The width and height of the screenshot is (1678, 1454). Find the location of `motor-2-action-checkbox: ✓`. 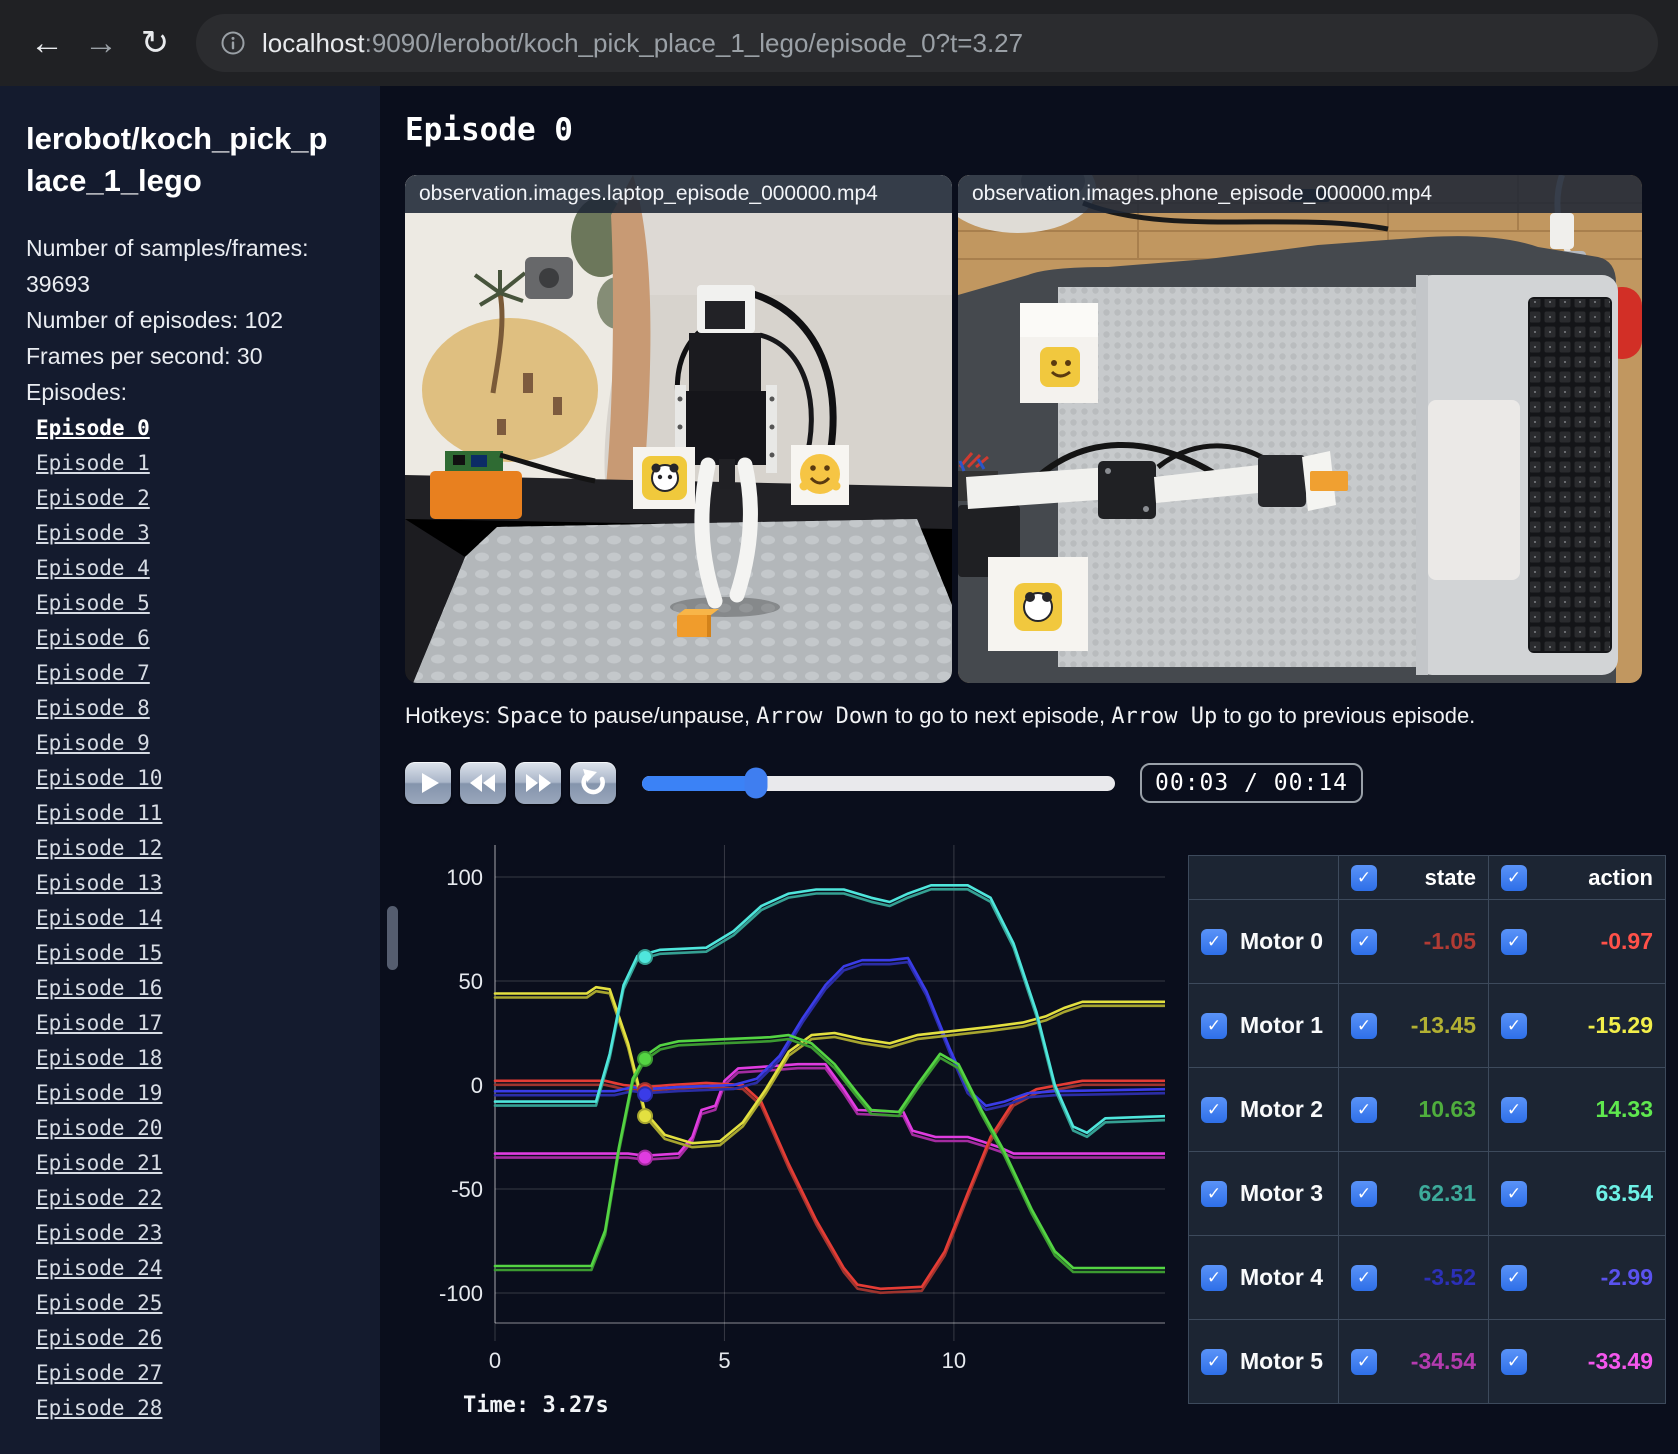

motor-2-action-checkbox: ✓ is located at coordinates (1514, 1109).